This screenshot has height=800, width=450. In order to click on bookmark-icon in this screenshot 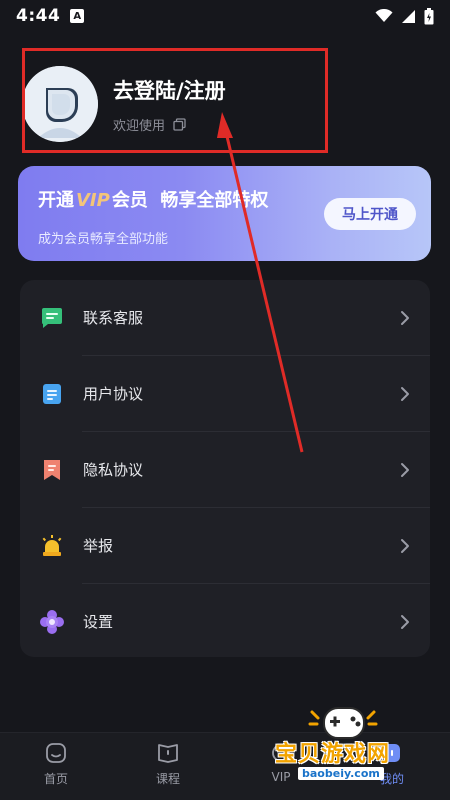, I will do `click(52, 470)`.